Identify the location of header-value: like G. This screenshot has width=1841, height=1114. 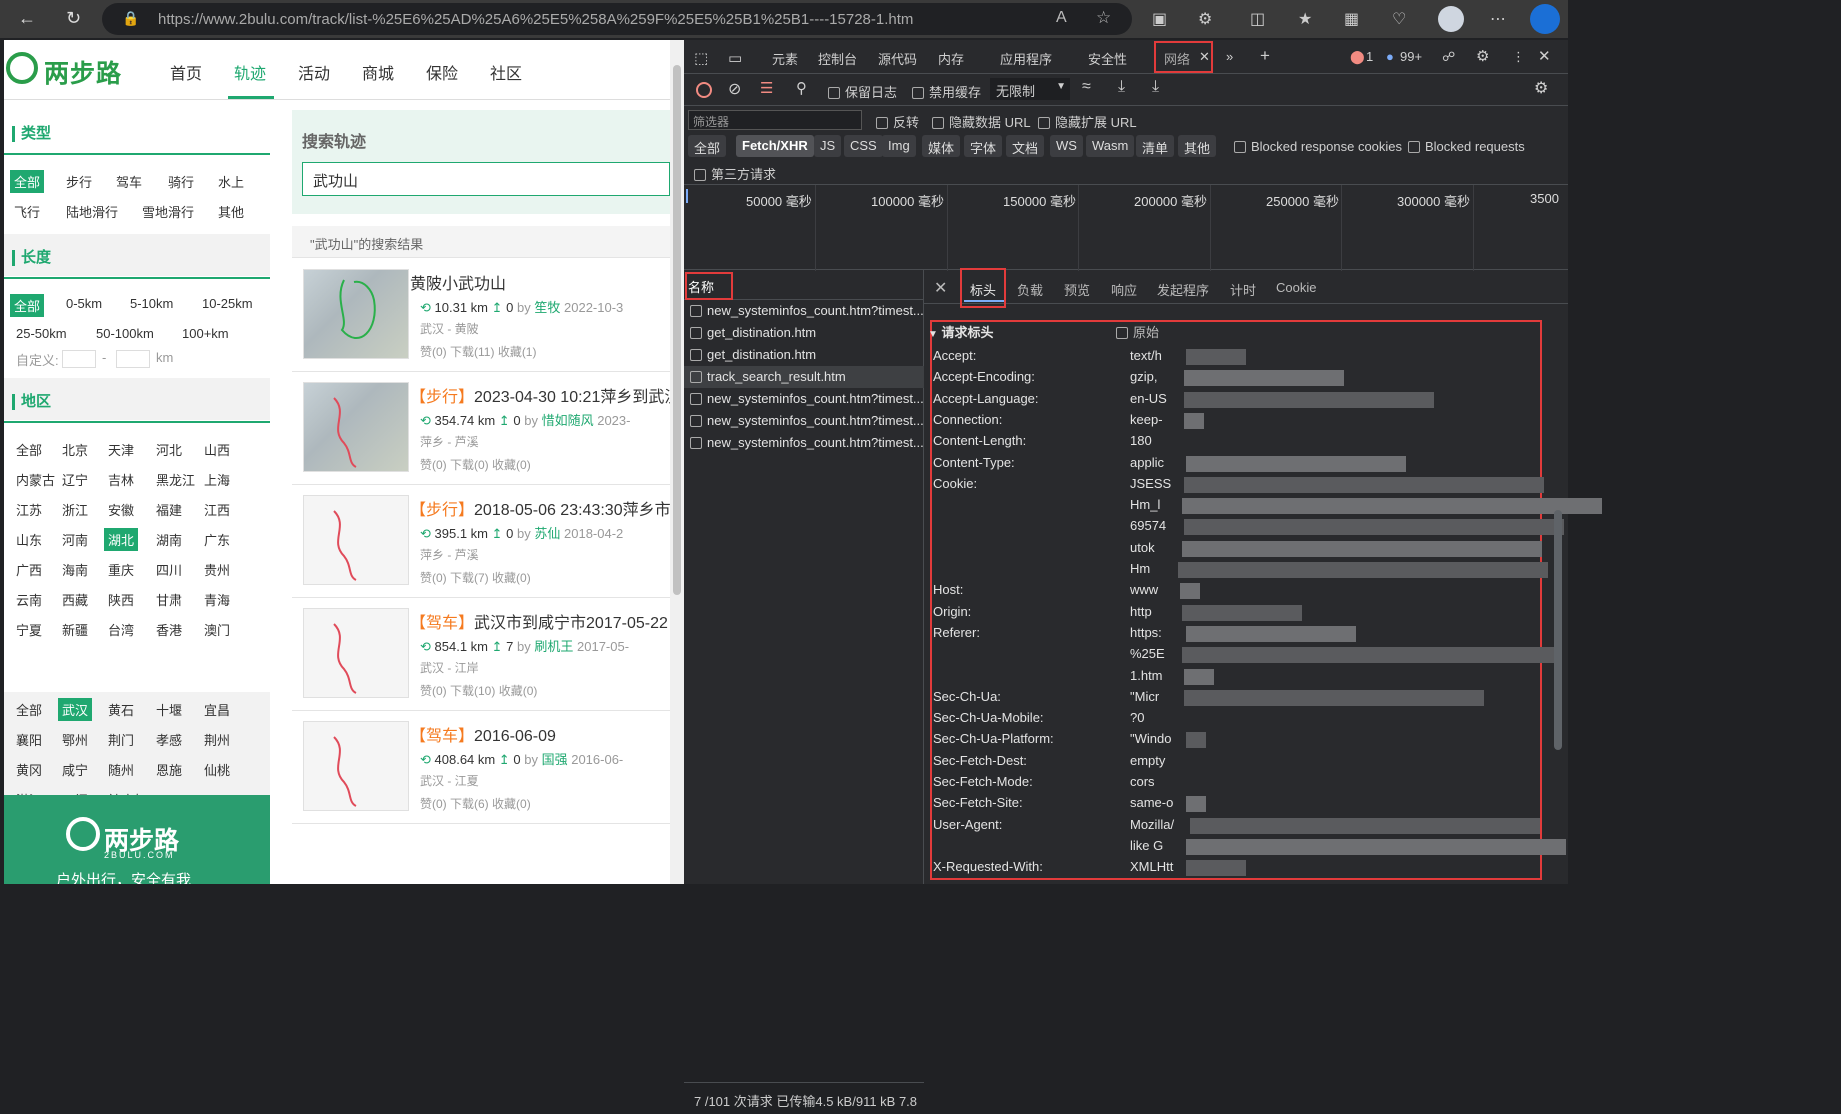
(1146, 845).